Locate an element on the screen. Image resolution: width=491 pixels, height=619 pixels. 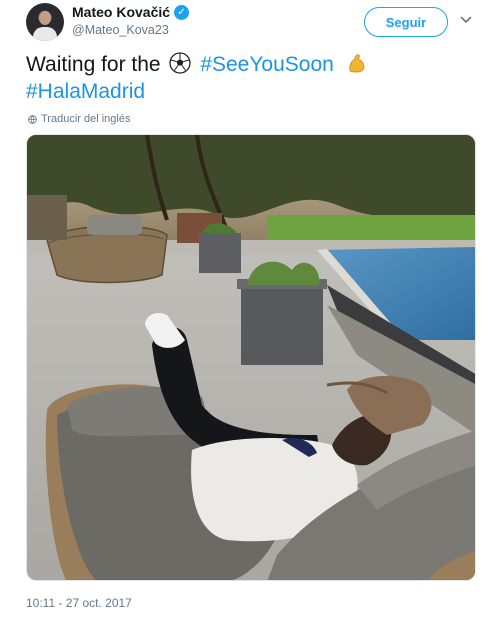
tweet-header: Mateo Kovačić ✓ @Mateo_Kova23 Seguir is located at coordinates (251, 23).